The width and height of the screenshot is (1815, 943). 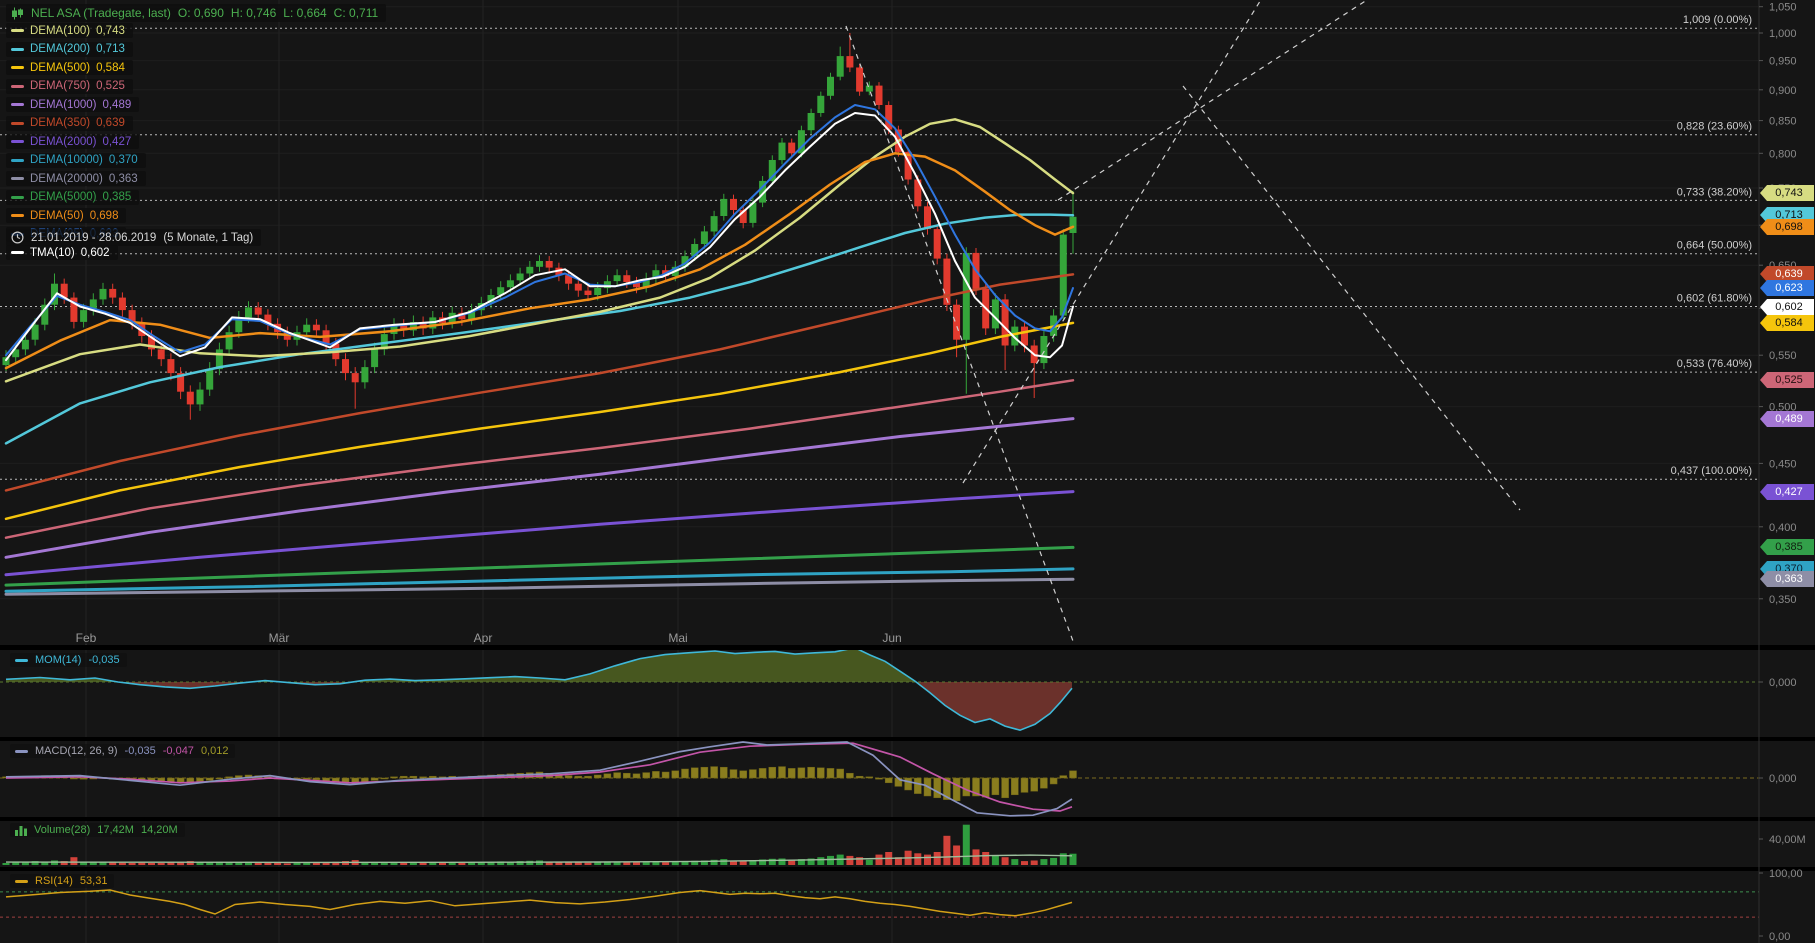 What do you see at coordinates (1783, 464) in the screenshot?
I see `svg-text: 0,450` at bounding box center [1783, 464].